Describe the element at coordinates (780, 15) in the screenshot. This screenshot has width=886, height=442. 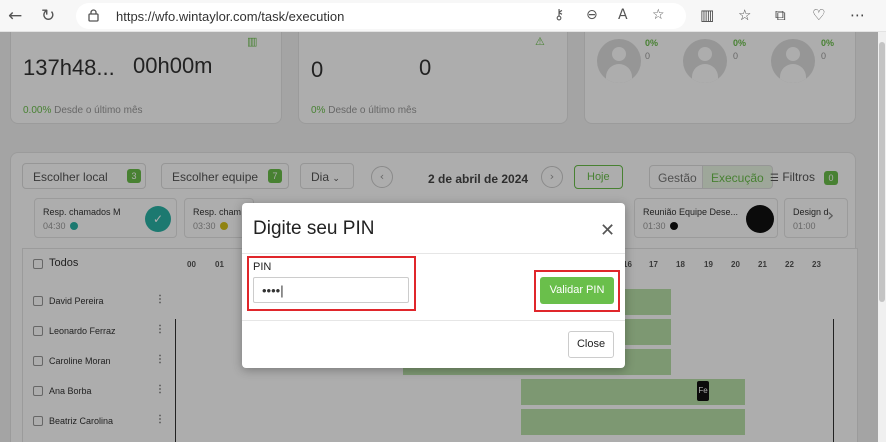
I see `collections-icon: ⧉` at that location.